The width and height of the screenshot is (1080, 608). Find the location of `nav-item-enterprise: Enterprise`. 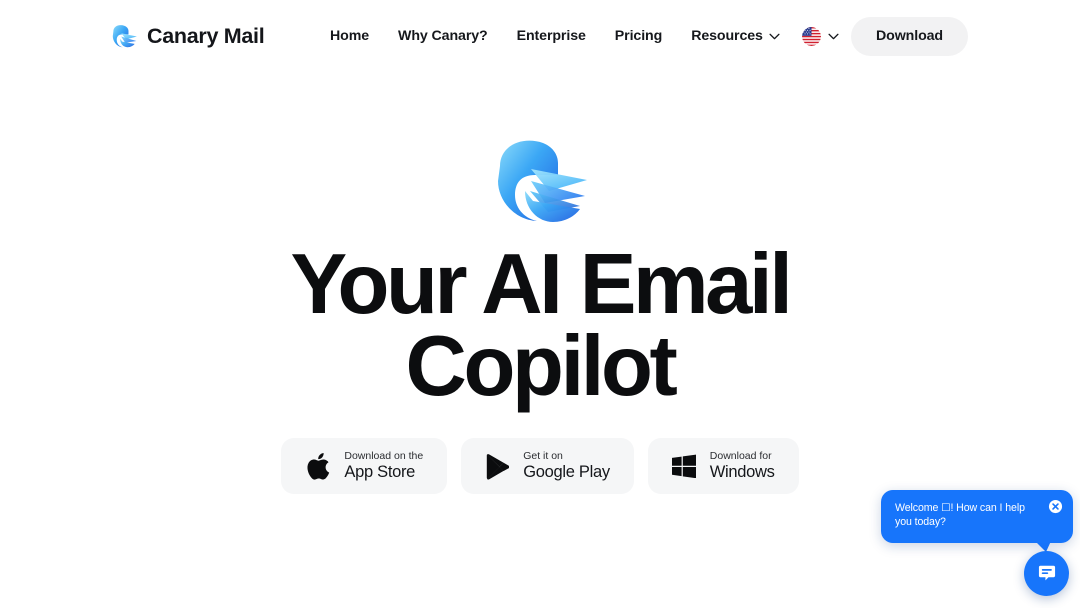

nav-item-enterprise: Enterprise is located at coordinates (551, 36).